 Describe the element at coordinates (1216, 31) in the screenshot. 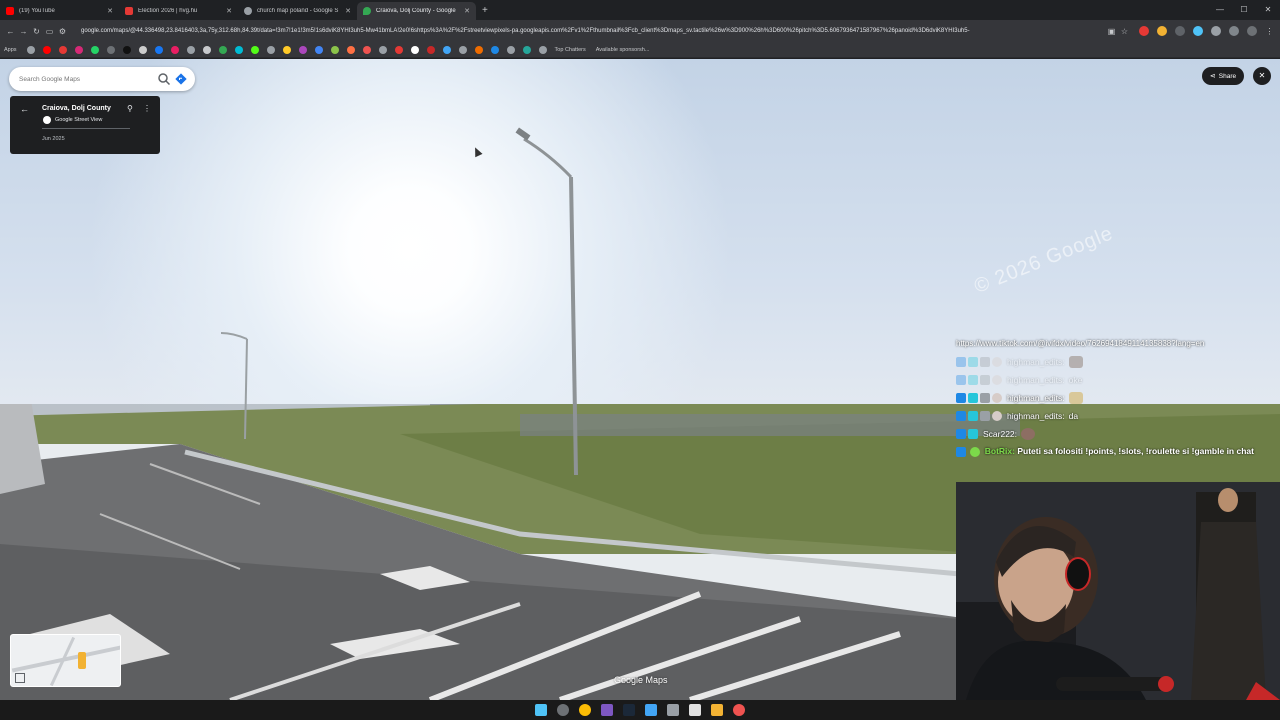

I see `extensions-puzzle-icon` at that location.